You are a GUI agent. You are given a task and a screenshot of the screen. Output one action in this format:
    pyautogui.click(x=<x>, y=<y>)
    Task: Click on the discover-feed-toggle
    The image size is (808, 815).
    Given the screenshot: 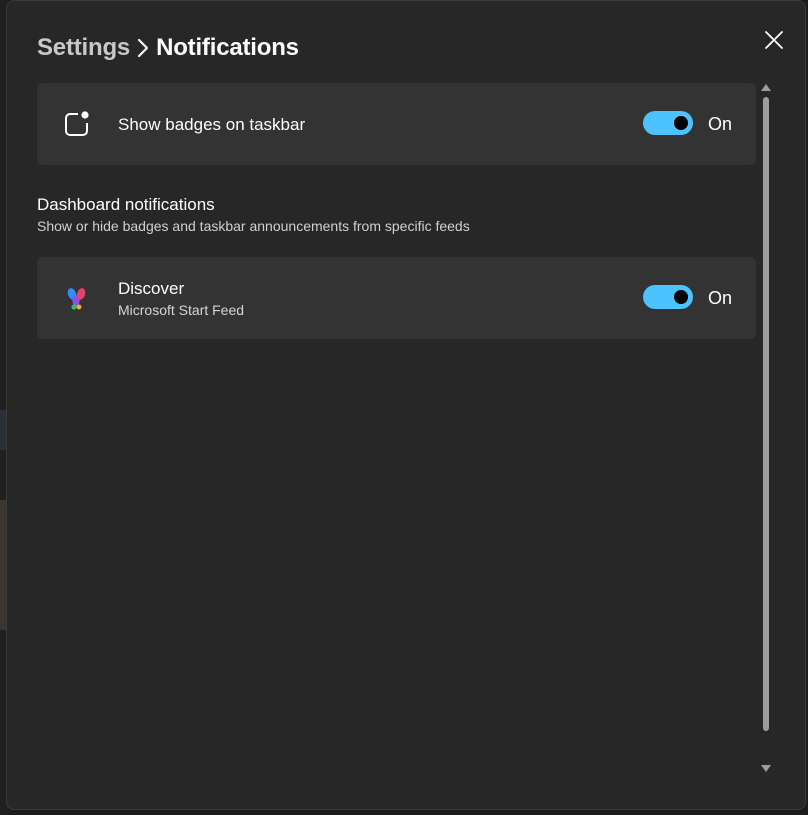 What is the action you would take?
    pyautogui.click(x=668, y=297)
    